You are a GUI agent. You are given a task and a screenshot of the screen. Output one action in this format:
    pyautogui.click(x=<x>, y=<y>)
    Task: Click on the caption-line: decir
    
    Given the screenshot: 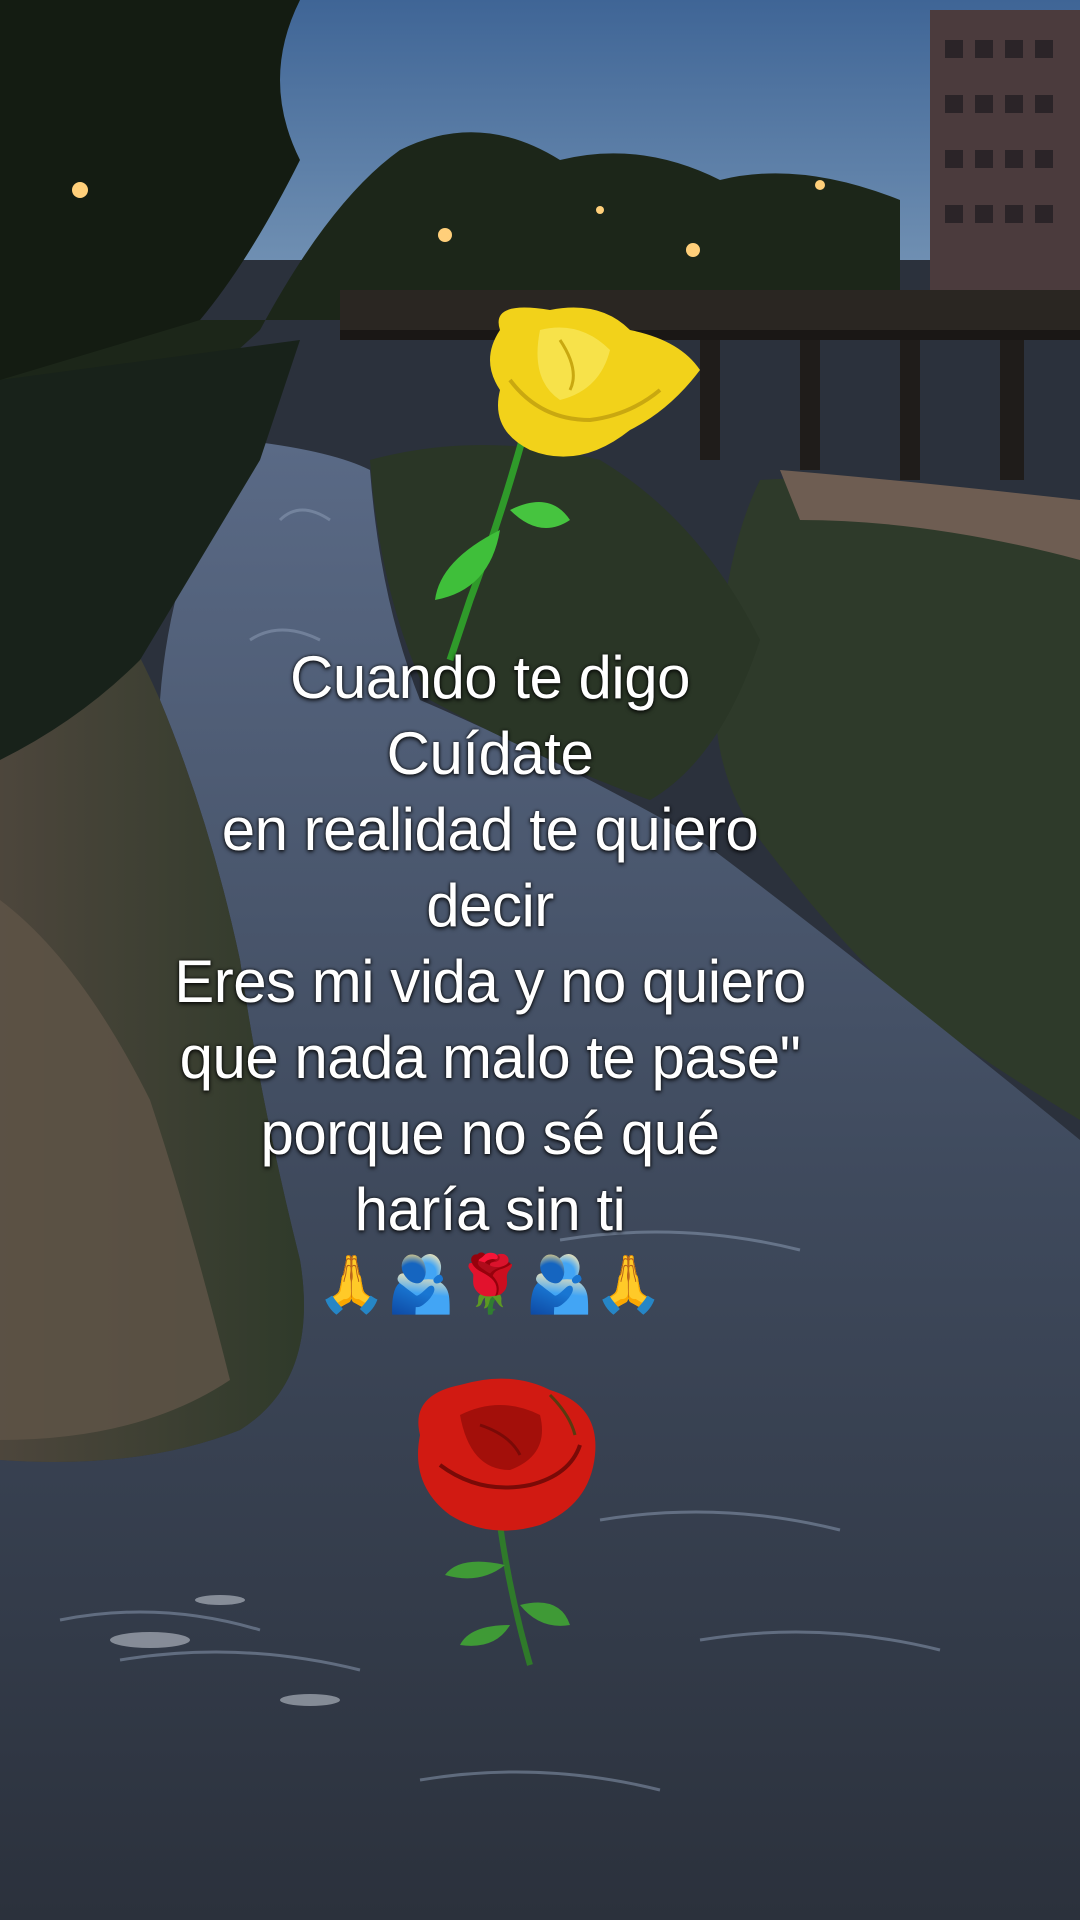 What is the action you would take?
    pyautogui.click(x=490, y=905)
    